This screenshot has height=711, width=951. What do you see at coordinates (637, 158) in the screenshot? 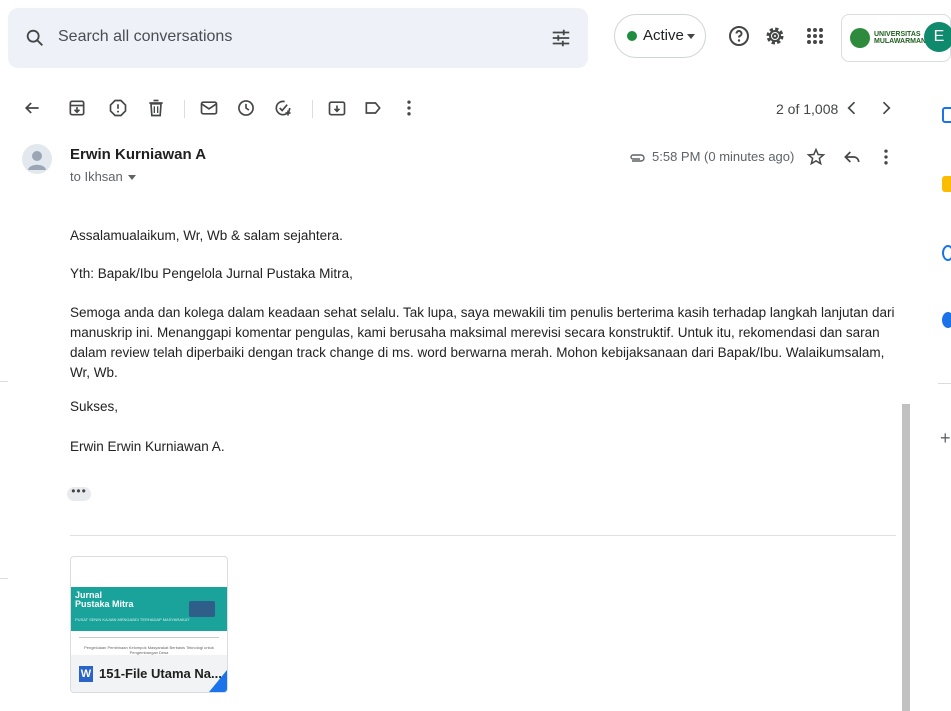
I see `attachment-clip-icon` at bounding box center [637, 158].